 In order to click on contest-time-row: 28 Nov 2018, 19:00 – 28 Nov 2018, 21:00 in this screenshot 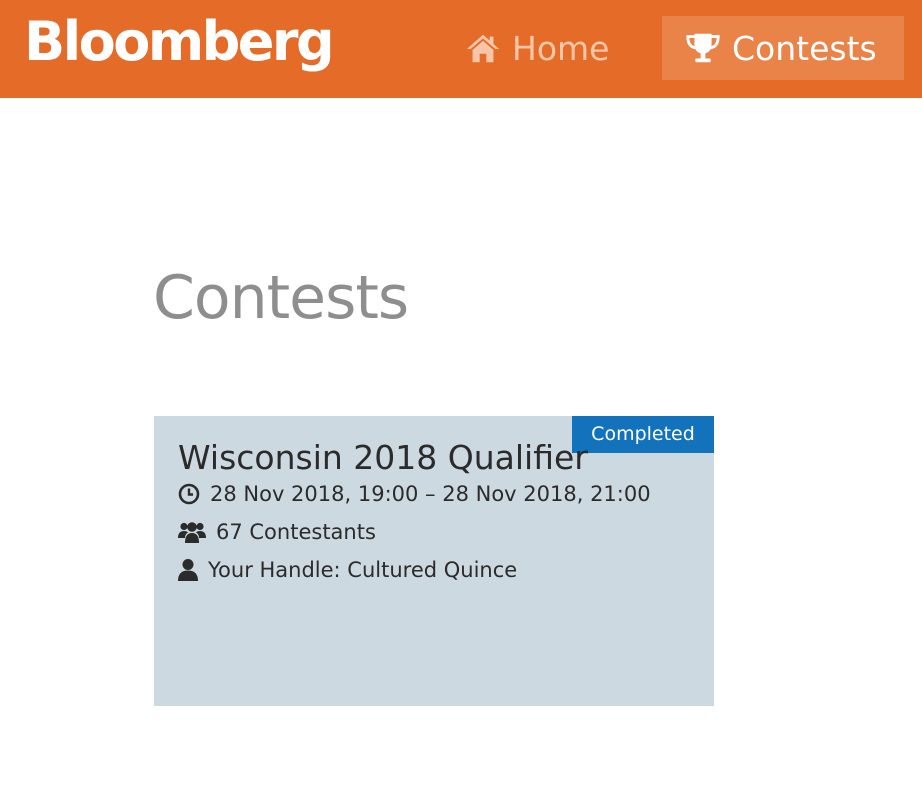, I will do `click(414, 494)`.